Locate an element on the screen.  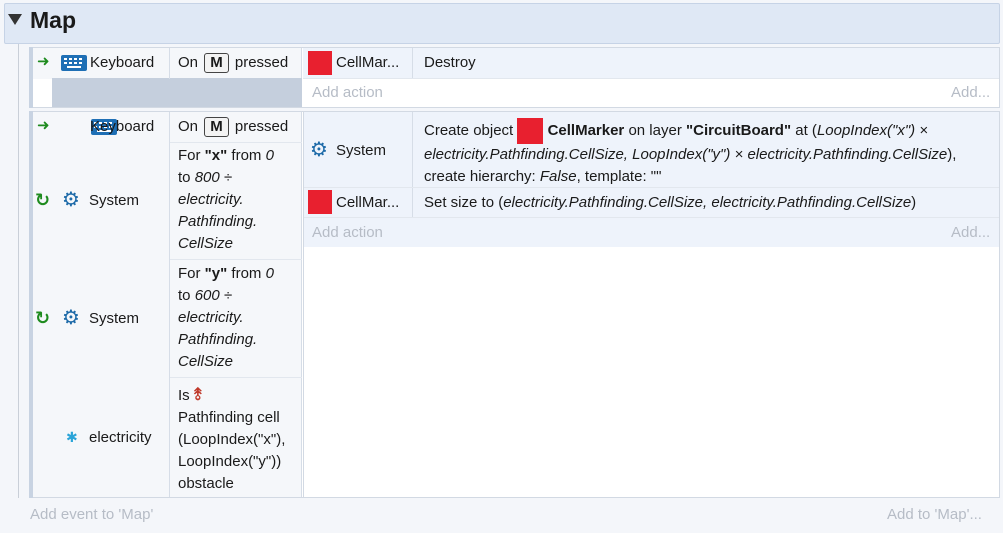
group-header is located at coordinates (502, 23).